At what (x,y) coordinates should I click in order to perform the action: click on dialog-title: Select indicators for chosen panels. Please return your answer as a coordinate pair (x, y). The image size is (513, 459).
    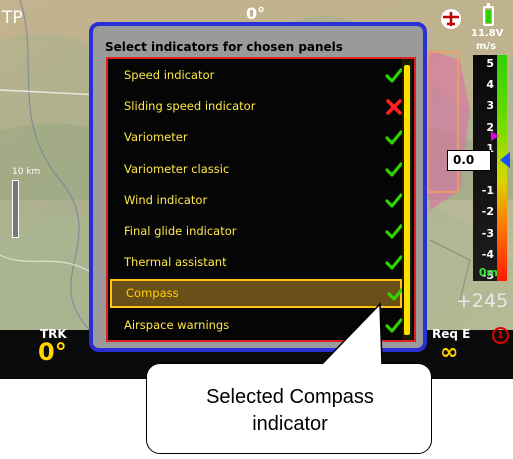
    Looking at the image, I should click on (224, 47).